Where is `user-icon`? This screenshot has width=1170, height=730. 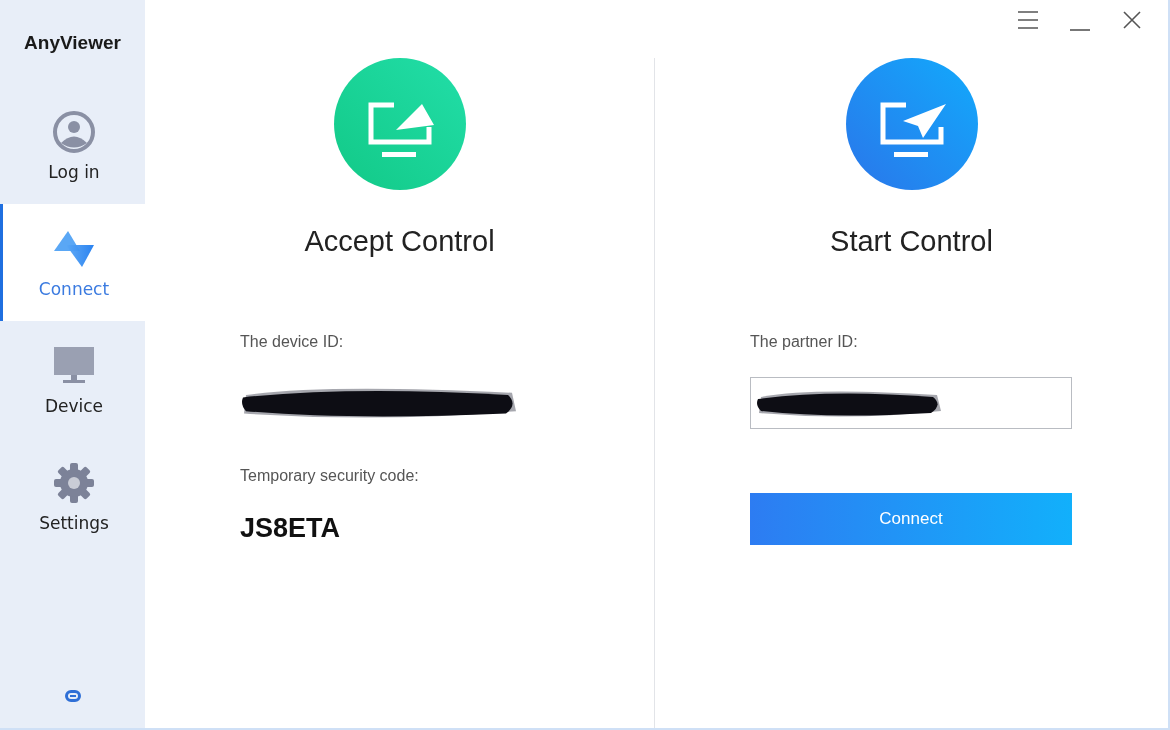
user-icon is located at coordinates (74, 131).